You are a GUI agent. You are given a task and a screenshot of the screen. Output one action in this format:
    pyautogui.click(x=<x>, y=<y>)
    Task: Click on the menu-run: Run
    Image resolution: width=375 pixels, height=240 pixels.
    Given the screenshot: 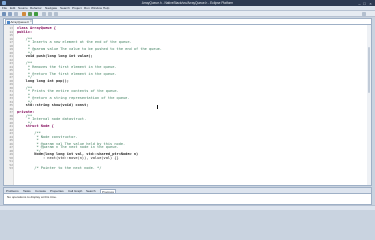 What is the action you would take?
    pyautogui.click(x=87, y=8)
    